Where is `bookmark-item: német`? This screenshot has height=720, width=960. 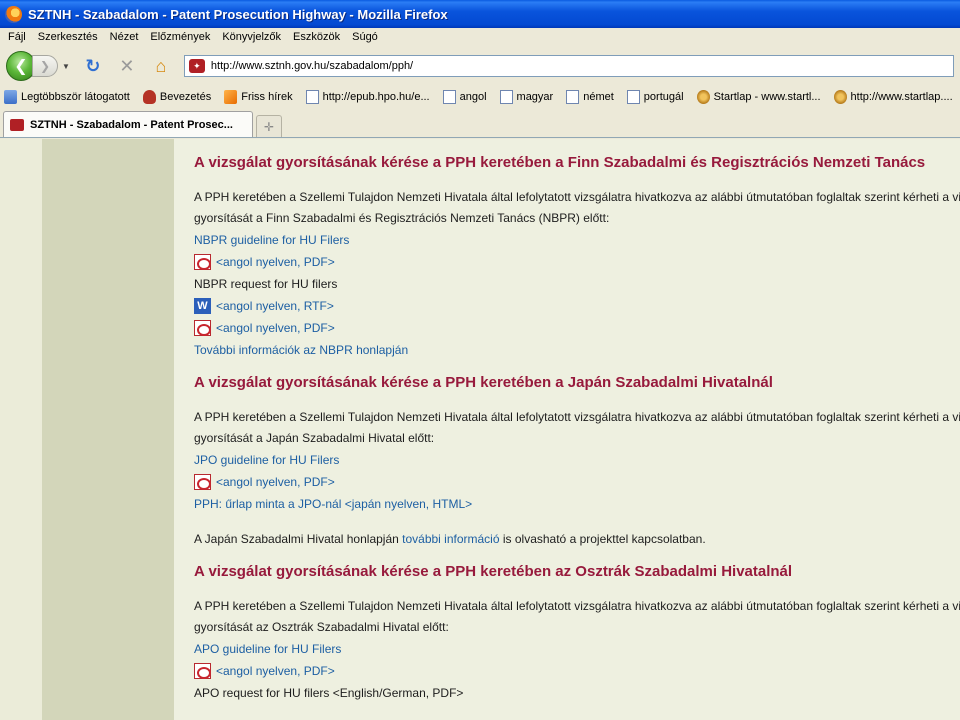
bookmark-item: német is located at coordinates (588, 97).